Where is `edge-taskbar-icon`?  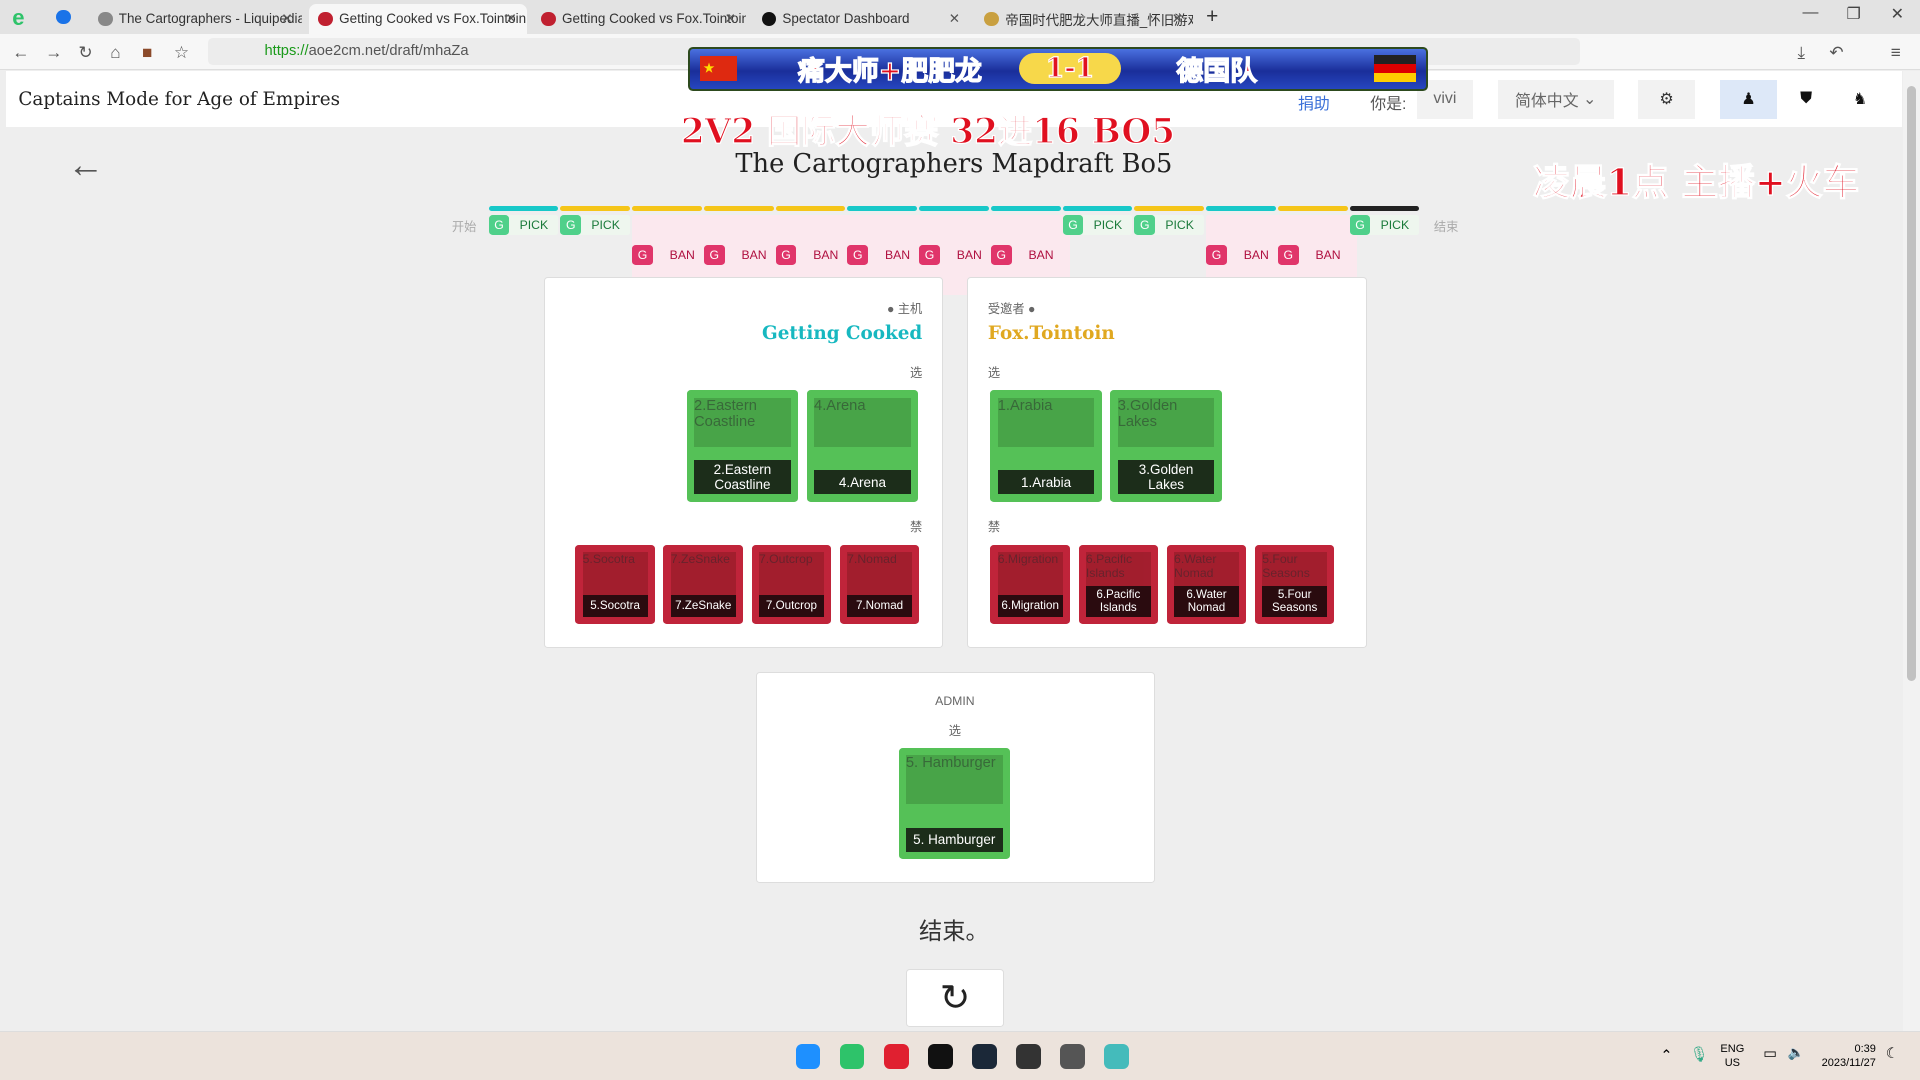 edge-taskbar-icon is located at coordinates (852, 1056).